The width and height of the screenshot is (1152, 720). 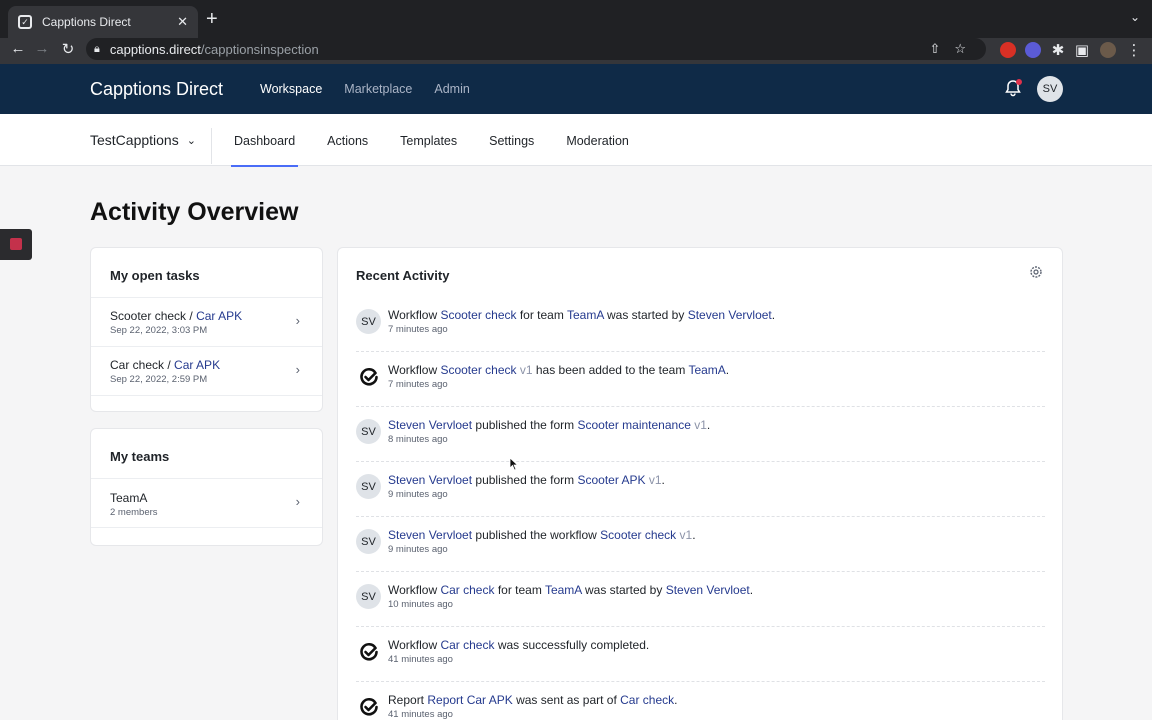 What do you see at coordinates (611, 480) in the screenshot?
I see `activity-link: Scooter APK` at bounding box center [611, 480].